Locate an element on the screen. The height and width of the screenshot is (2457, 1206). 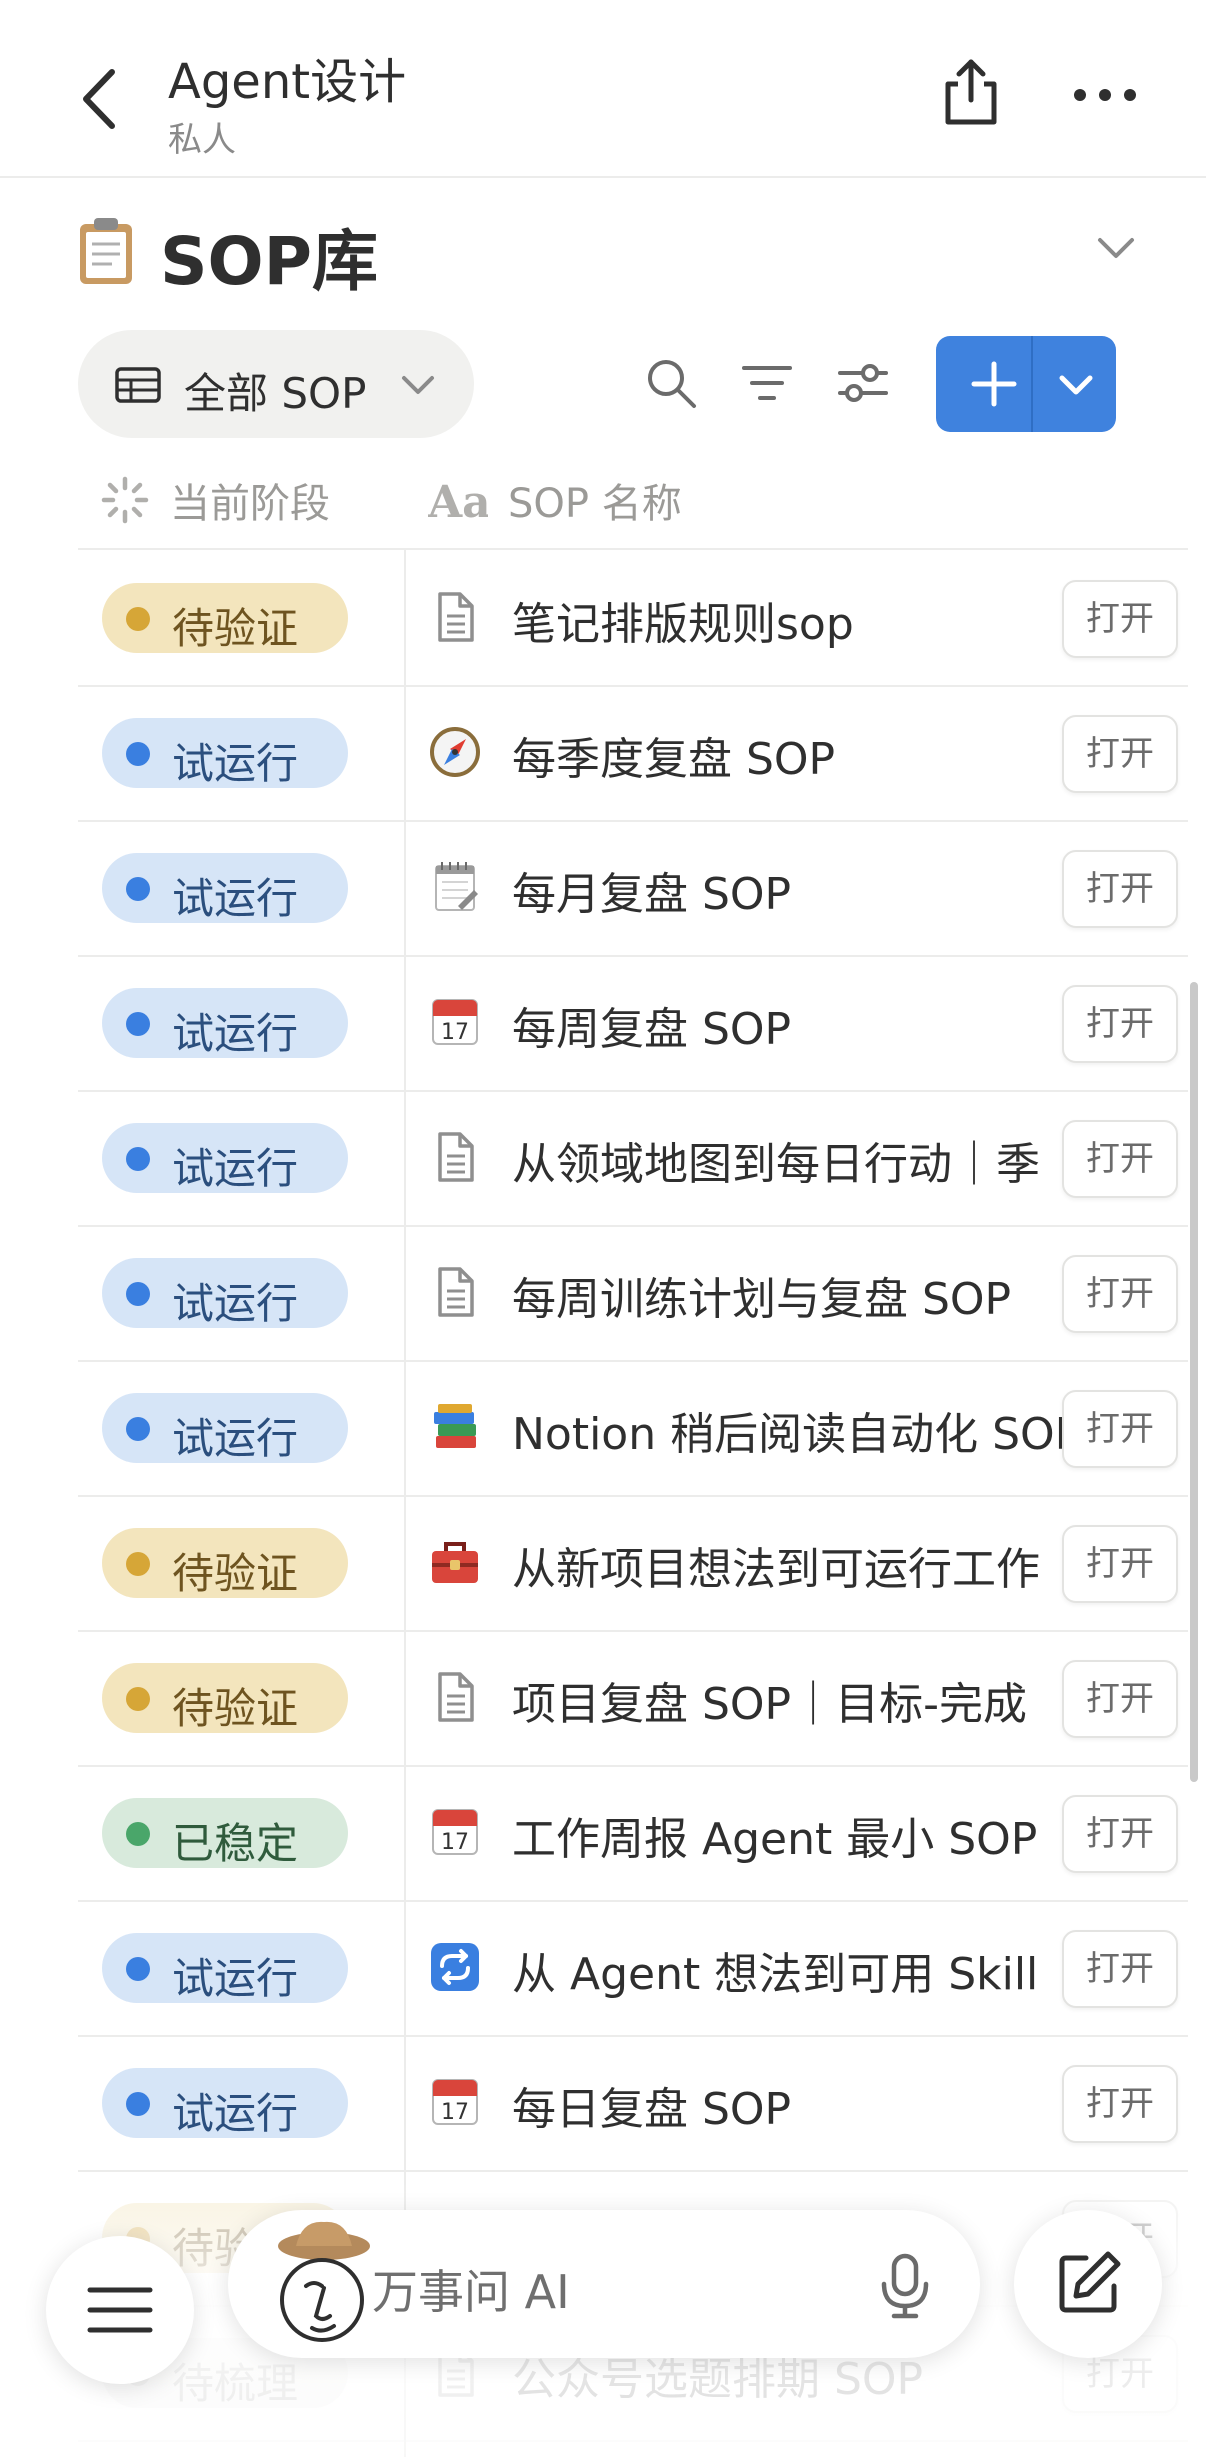
sop-name: 每周训练计划与复盘 SOP is located at coordinates (832, 1295).